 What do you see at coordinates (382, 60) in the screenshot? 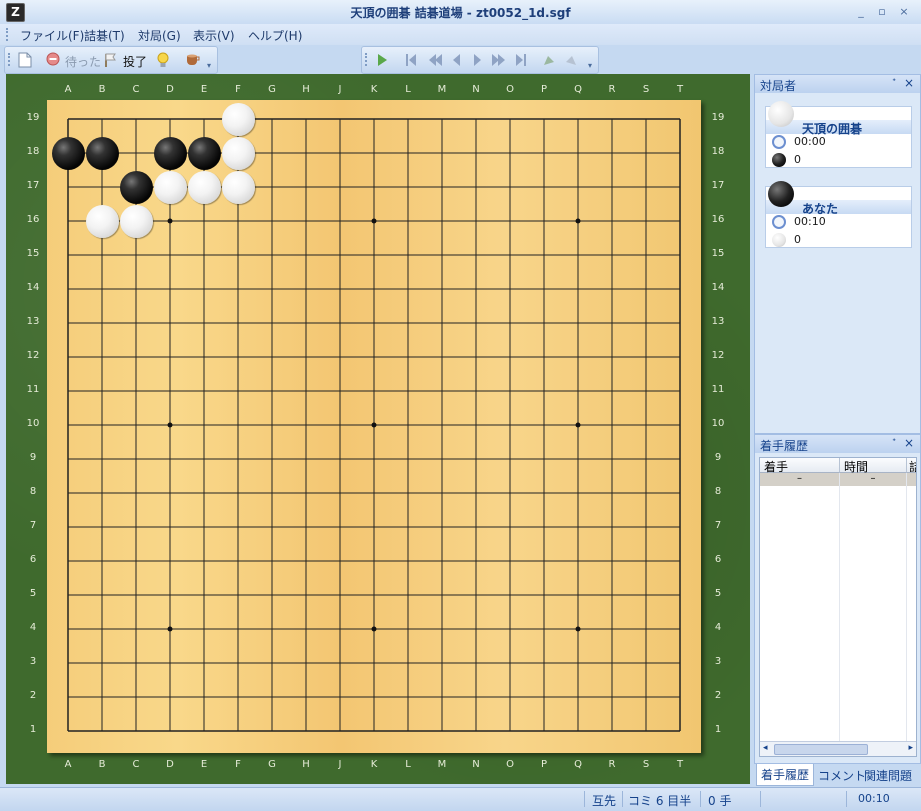
I see `play-icon` at bounding box center [382, 60].